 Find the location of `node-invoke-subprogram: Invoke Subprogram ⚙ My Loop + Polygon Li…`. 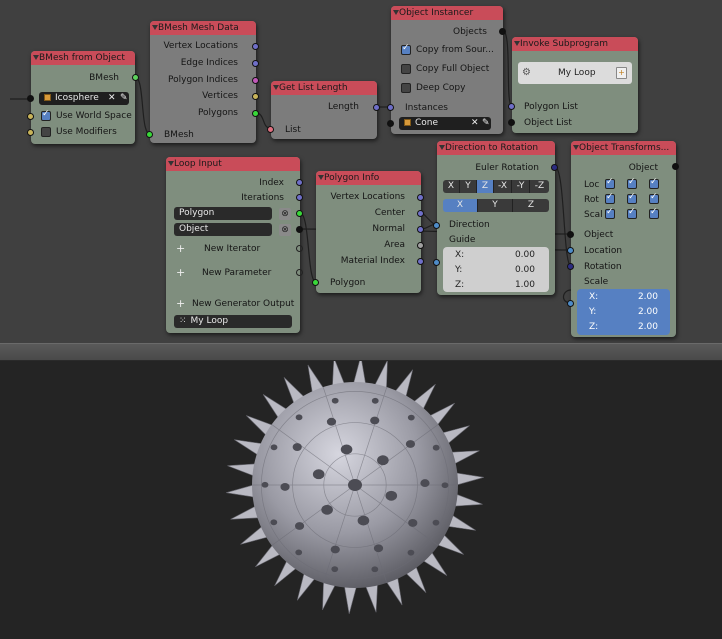

node-invoke-subprogram: Invoke Subprogram ⚙ My Loop + Polygon Li… is located at coordinates (573, 85).